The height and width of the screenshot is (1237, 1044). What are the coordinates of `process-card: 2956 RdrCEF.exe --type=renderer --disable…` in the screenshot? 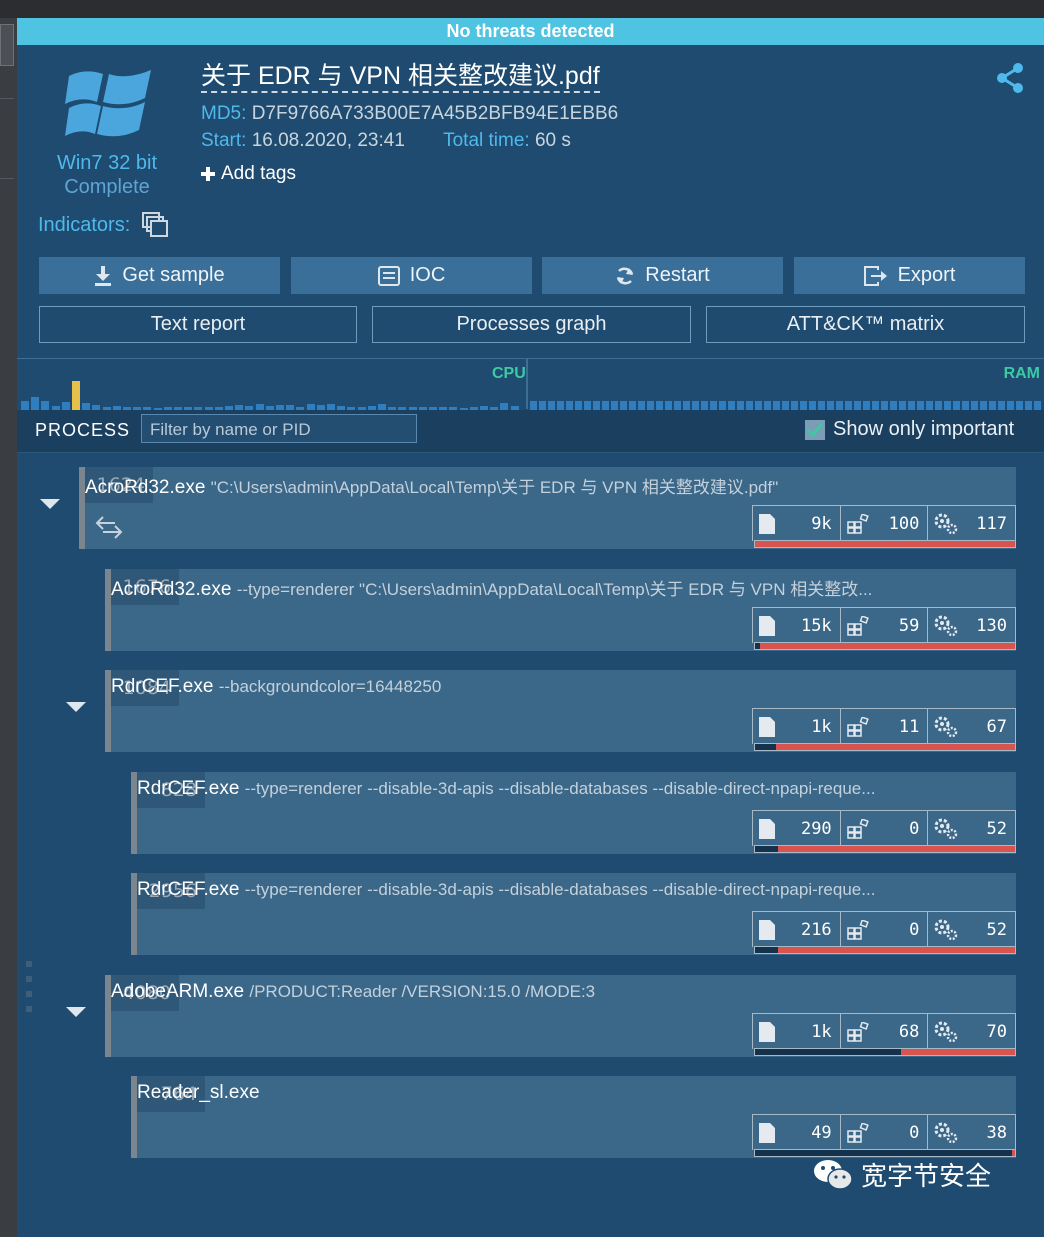 It's located at (573, 914).